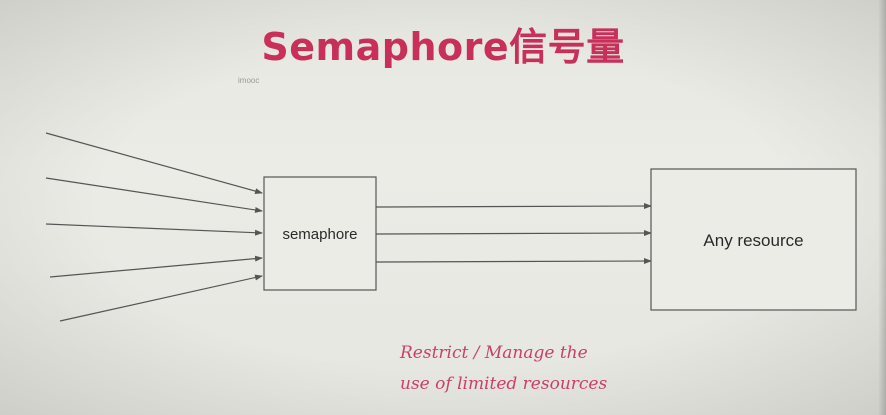 This screenshot has width=886, height=415. What do you see at coordinates (320, 234) in the screenshot?
I see `semaphore-label: semaphore` at bounding box center [320, 234].